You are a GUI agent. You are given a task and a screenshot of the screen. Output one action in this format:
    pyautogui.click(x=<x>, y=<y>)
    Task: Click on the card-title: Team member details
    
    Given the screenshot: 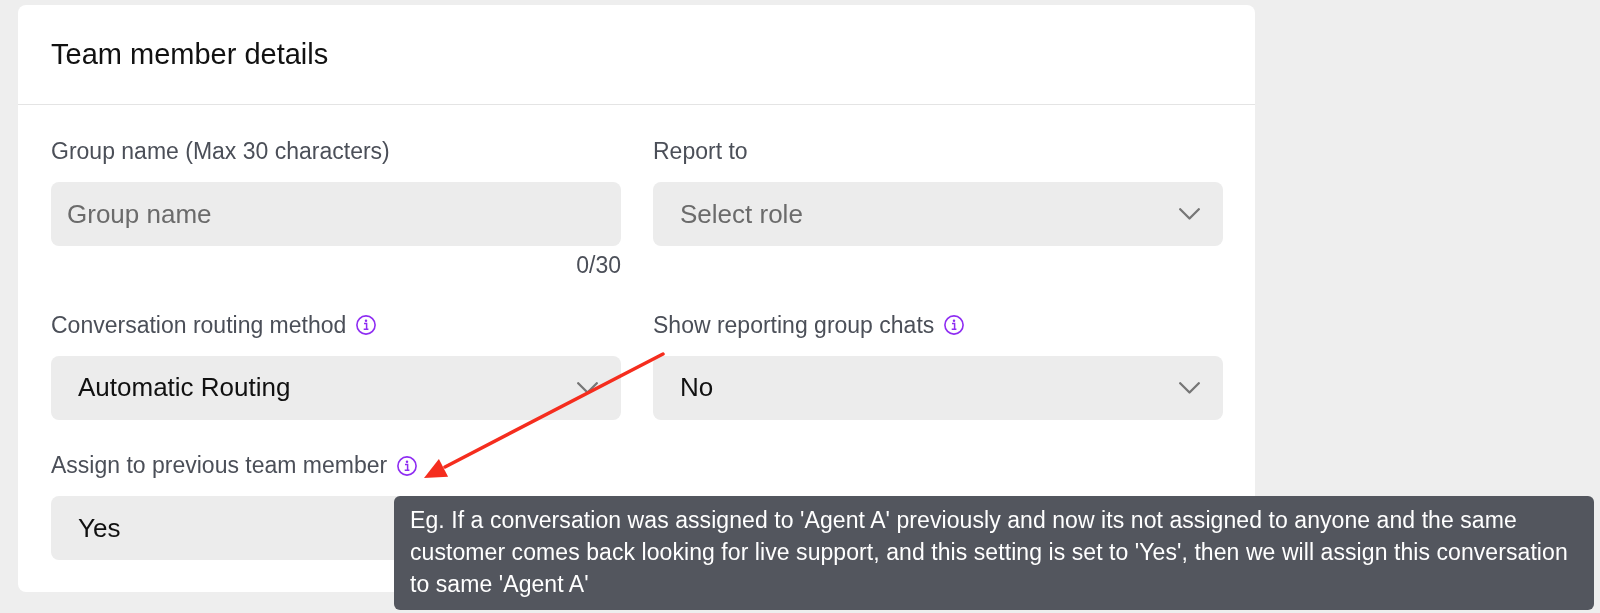 What is the action you would take?
    pyautogui.click(x=190, y=54)
    